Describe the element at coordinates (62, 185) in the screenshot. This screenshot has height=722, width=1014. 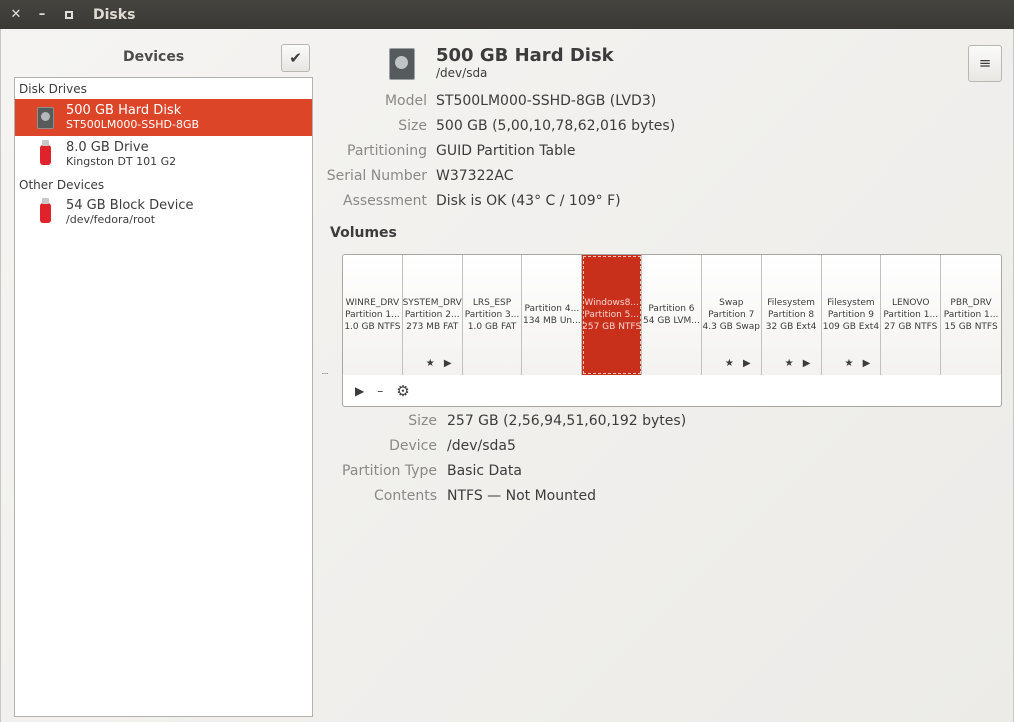
I see `section-header-other-devices: Other Devices` at that location.